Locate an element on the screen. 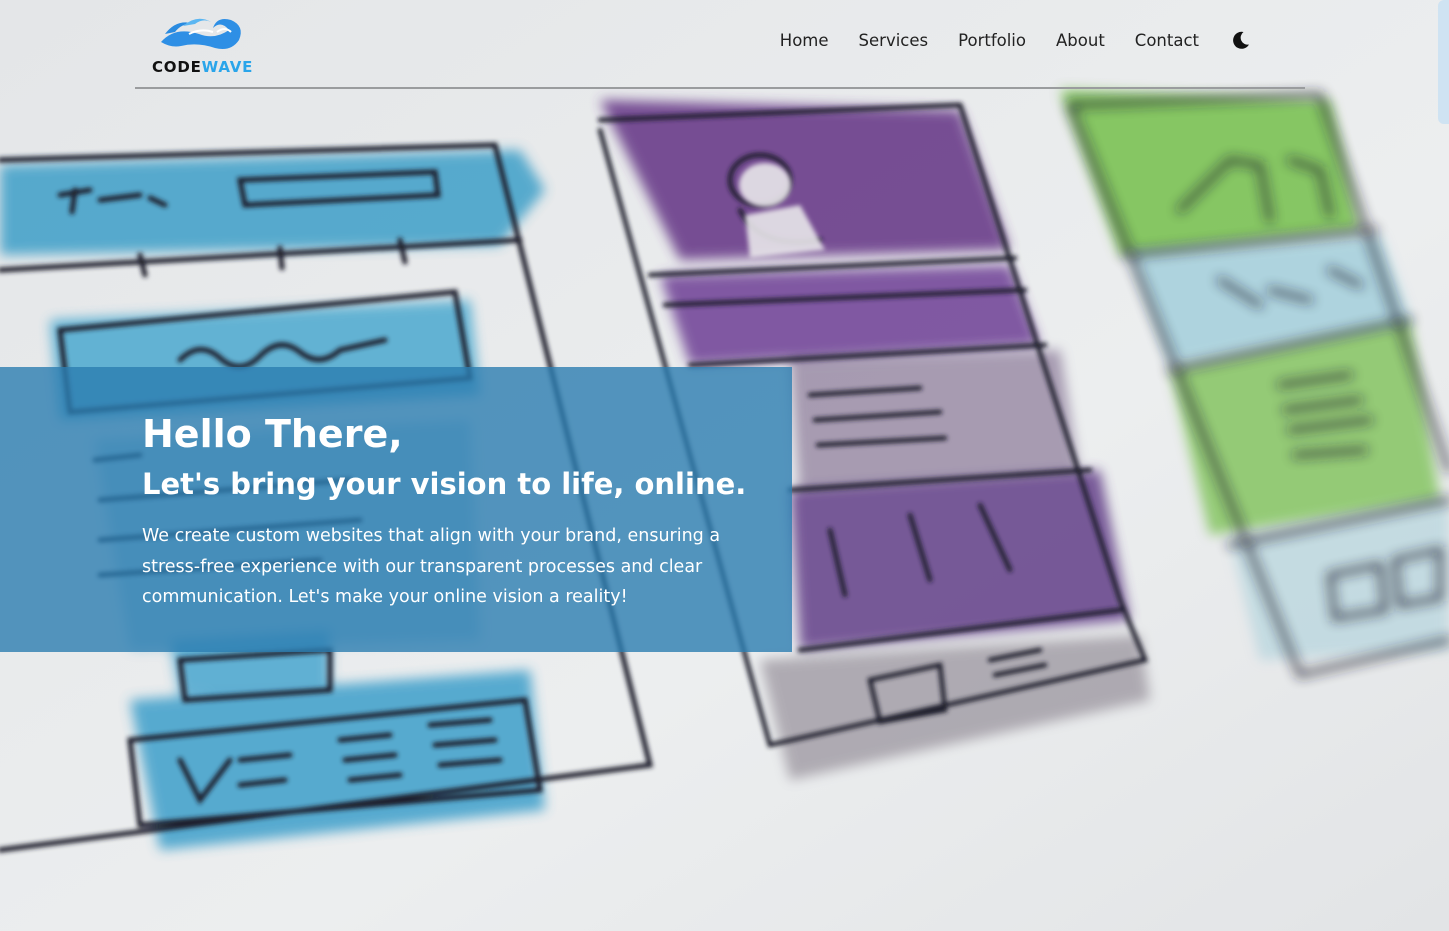 The height and width of the screenshot is (931, 1449). logo-wordmark: CODEWAVE is located at coordinates (202, 67).